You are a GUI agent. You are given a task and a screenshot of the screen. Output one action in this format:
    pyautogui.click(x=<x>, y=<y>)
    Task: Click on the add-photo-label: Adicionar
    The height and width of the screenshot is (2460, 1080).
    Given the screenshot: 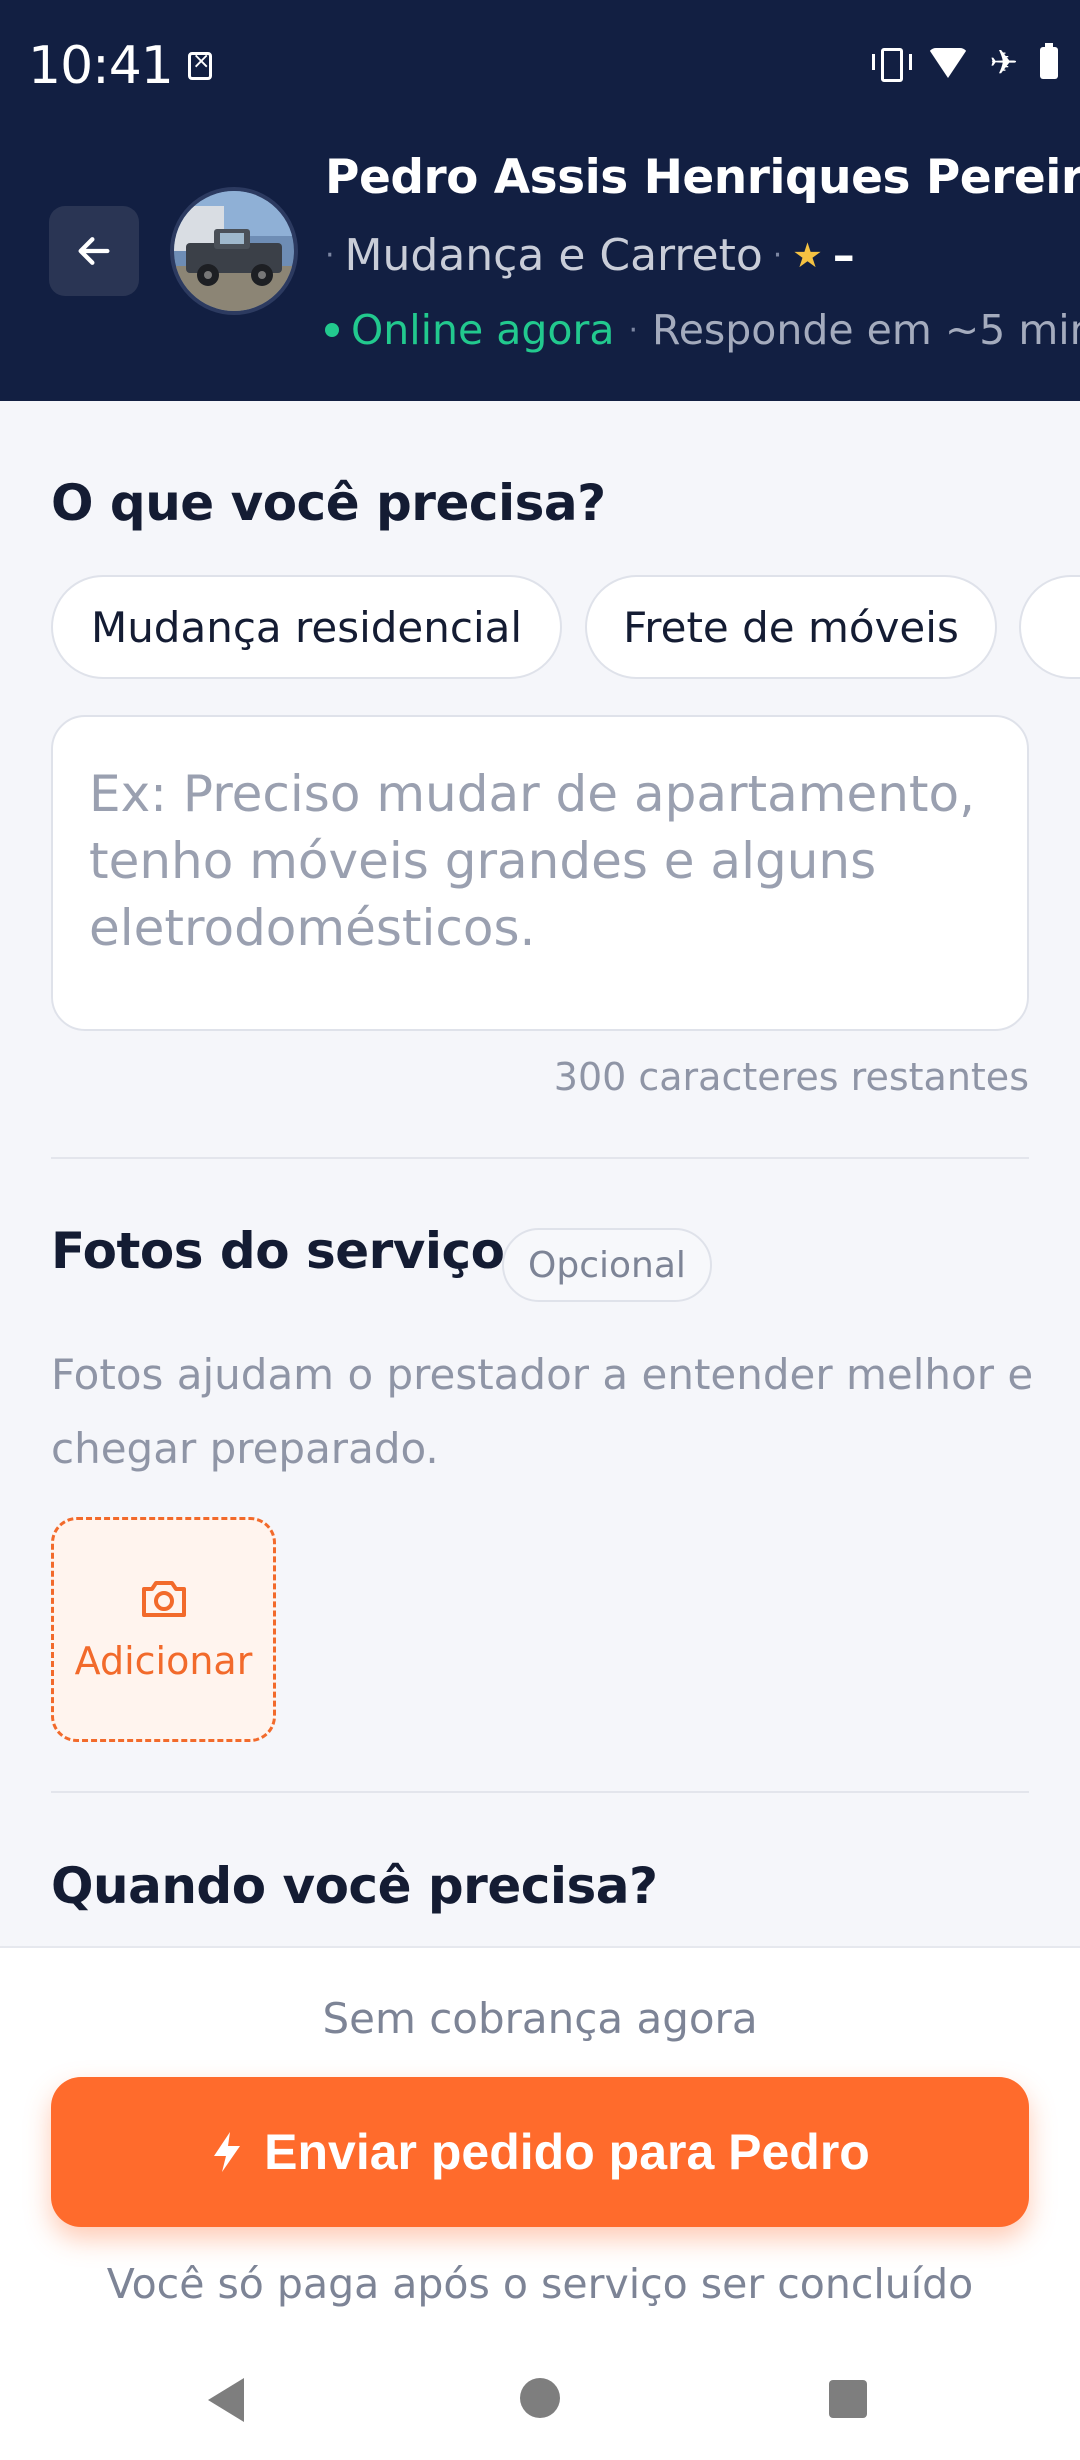 What is the action you would take?
    pyautogui.click(x=163, y=1660)
    